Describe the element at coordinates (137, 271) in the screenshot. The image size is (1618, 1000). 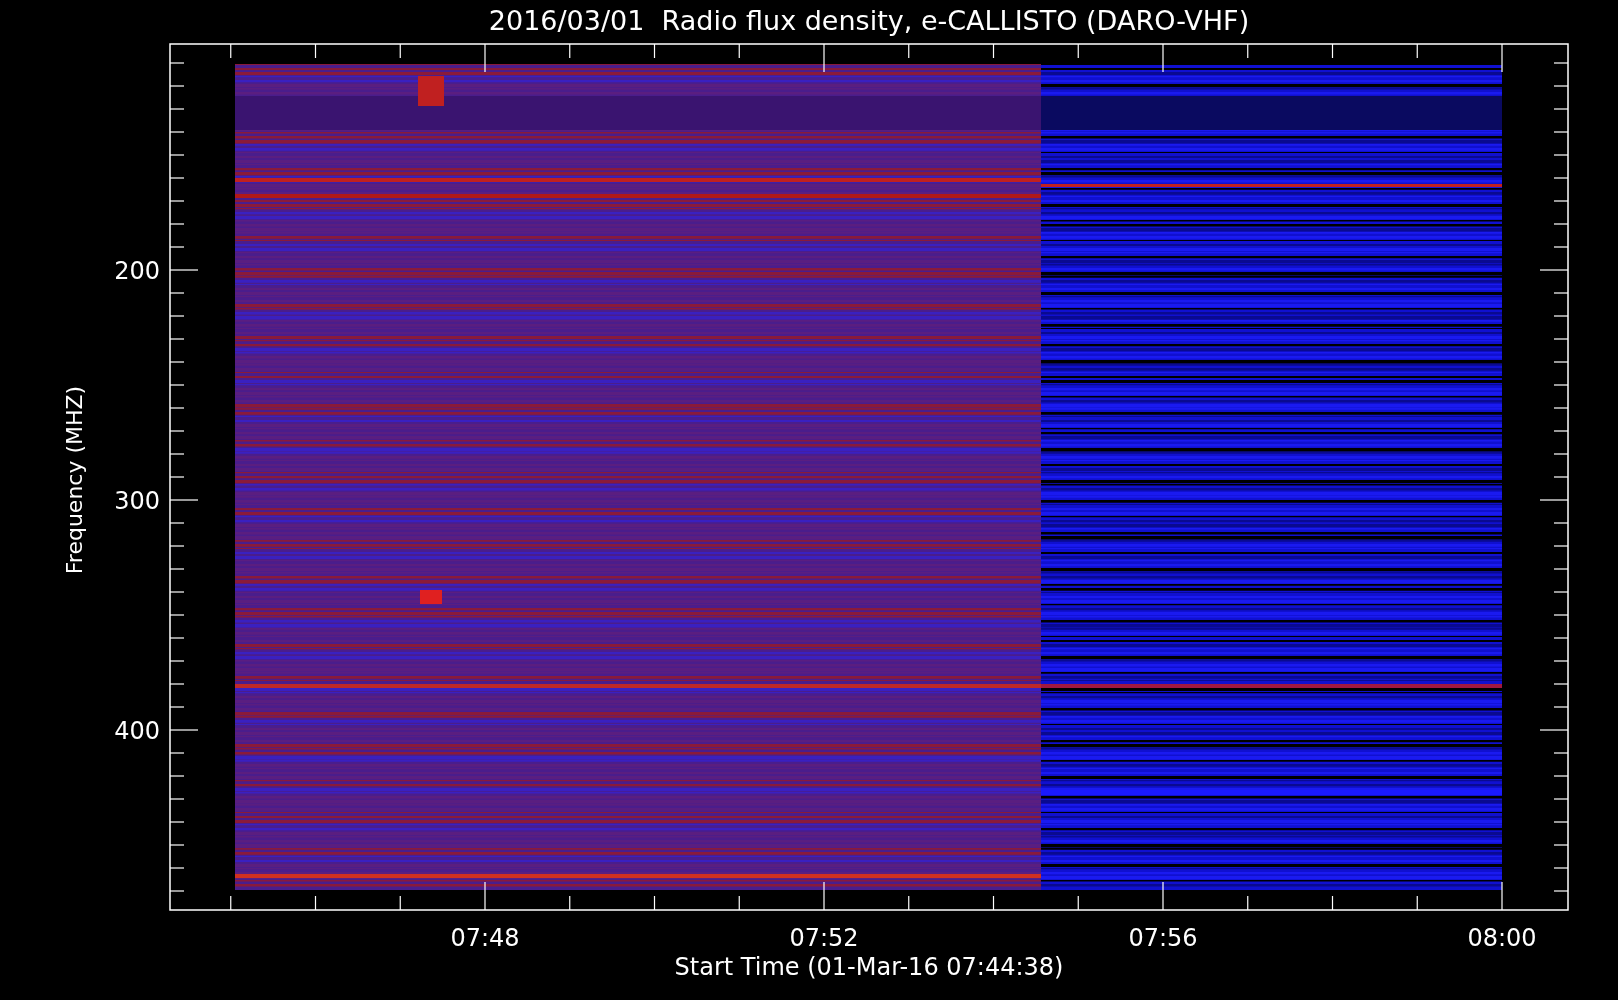
I see `y-tick-label: 200` at that location.